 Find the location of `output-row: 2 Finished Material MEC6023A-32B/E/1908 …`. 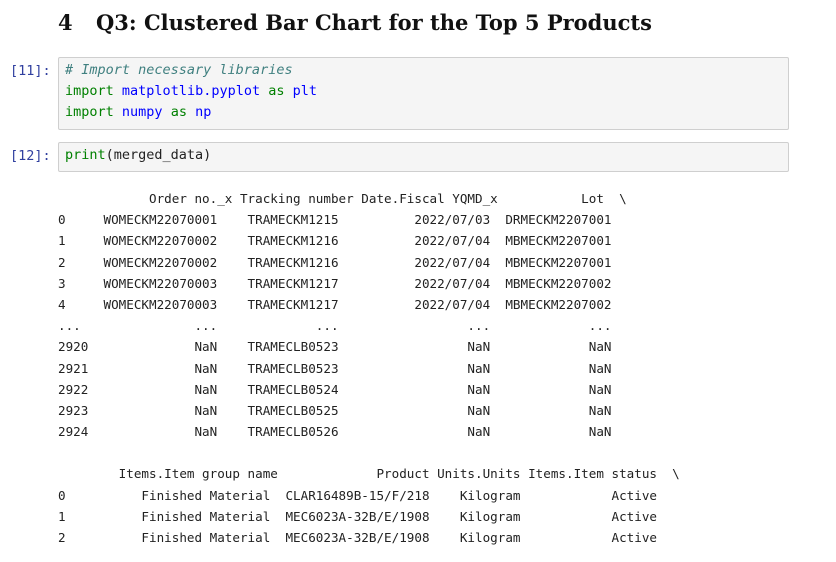

output-row: 2 Finished Material MEC6023A-32B/E/1908 … is located at coordinates (357, 537).